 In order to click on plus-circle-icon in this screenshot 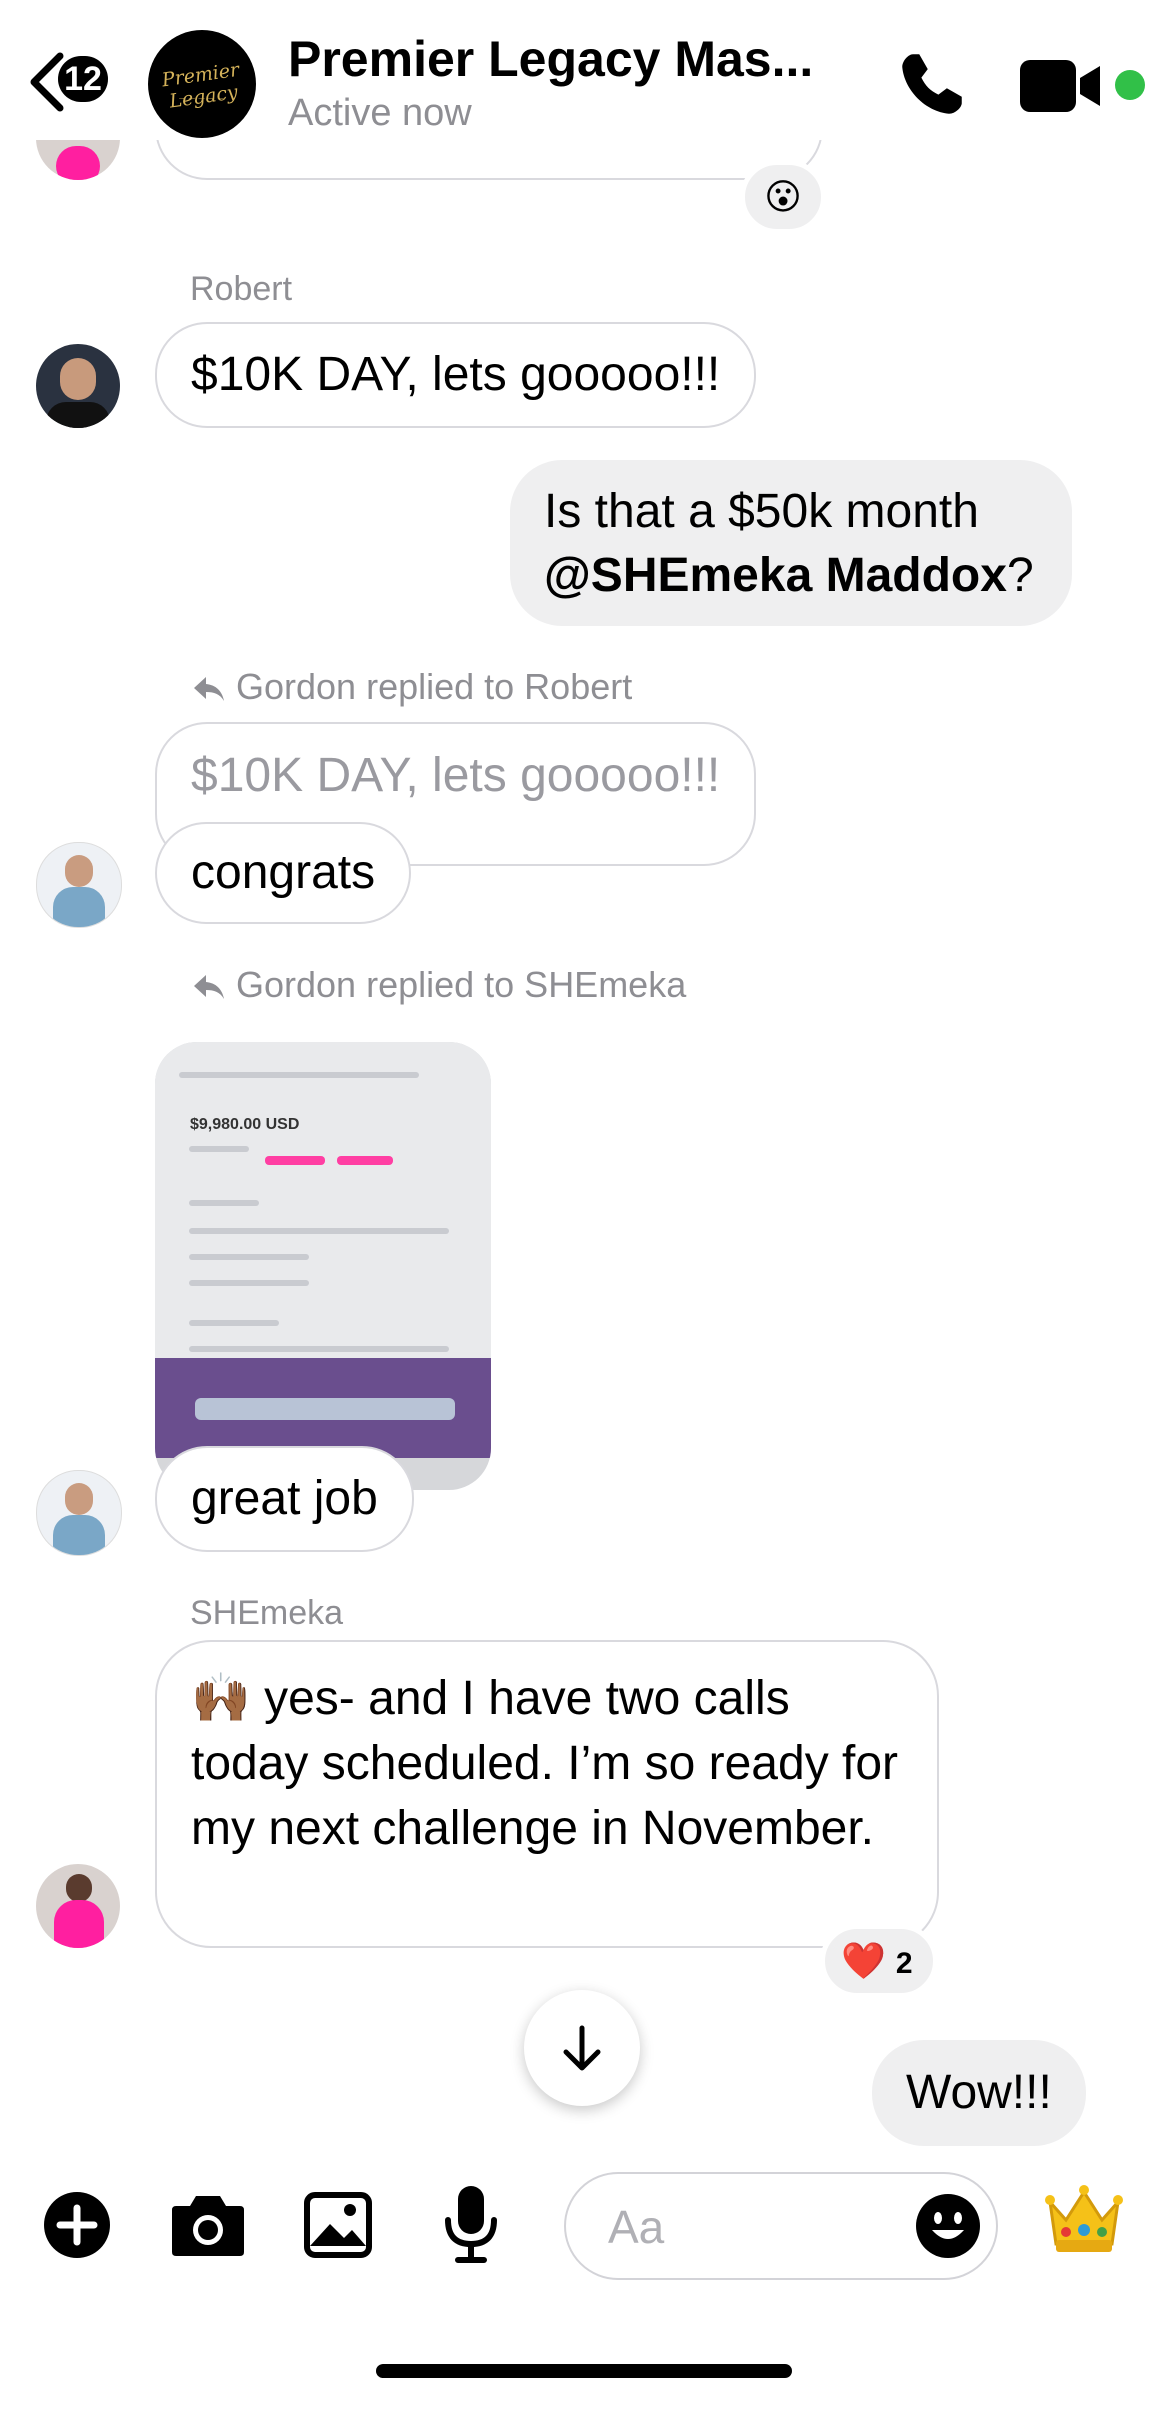, I will do `click(77, 2225)`.